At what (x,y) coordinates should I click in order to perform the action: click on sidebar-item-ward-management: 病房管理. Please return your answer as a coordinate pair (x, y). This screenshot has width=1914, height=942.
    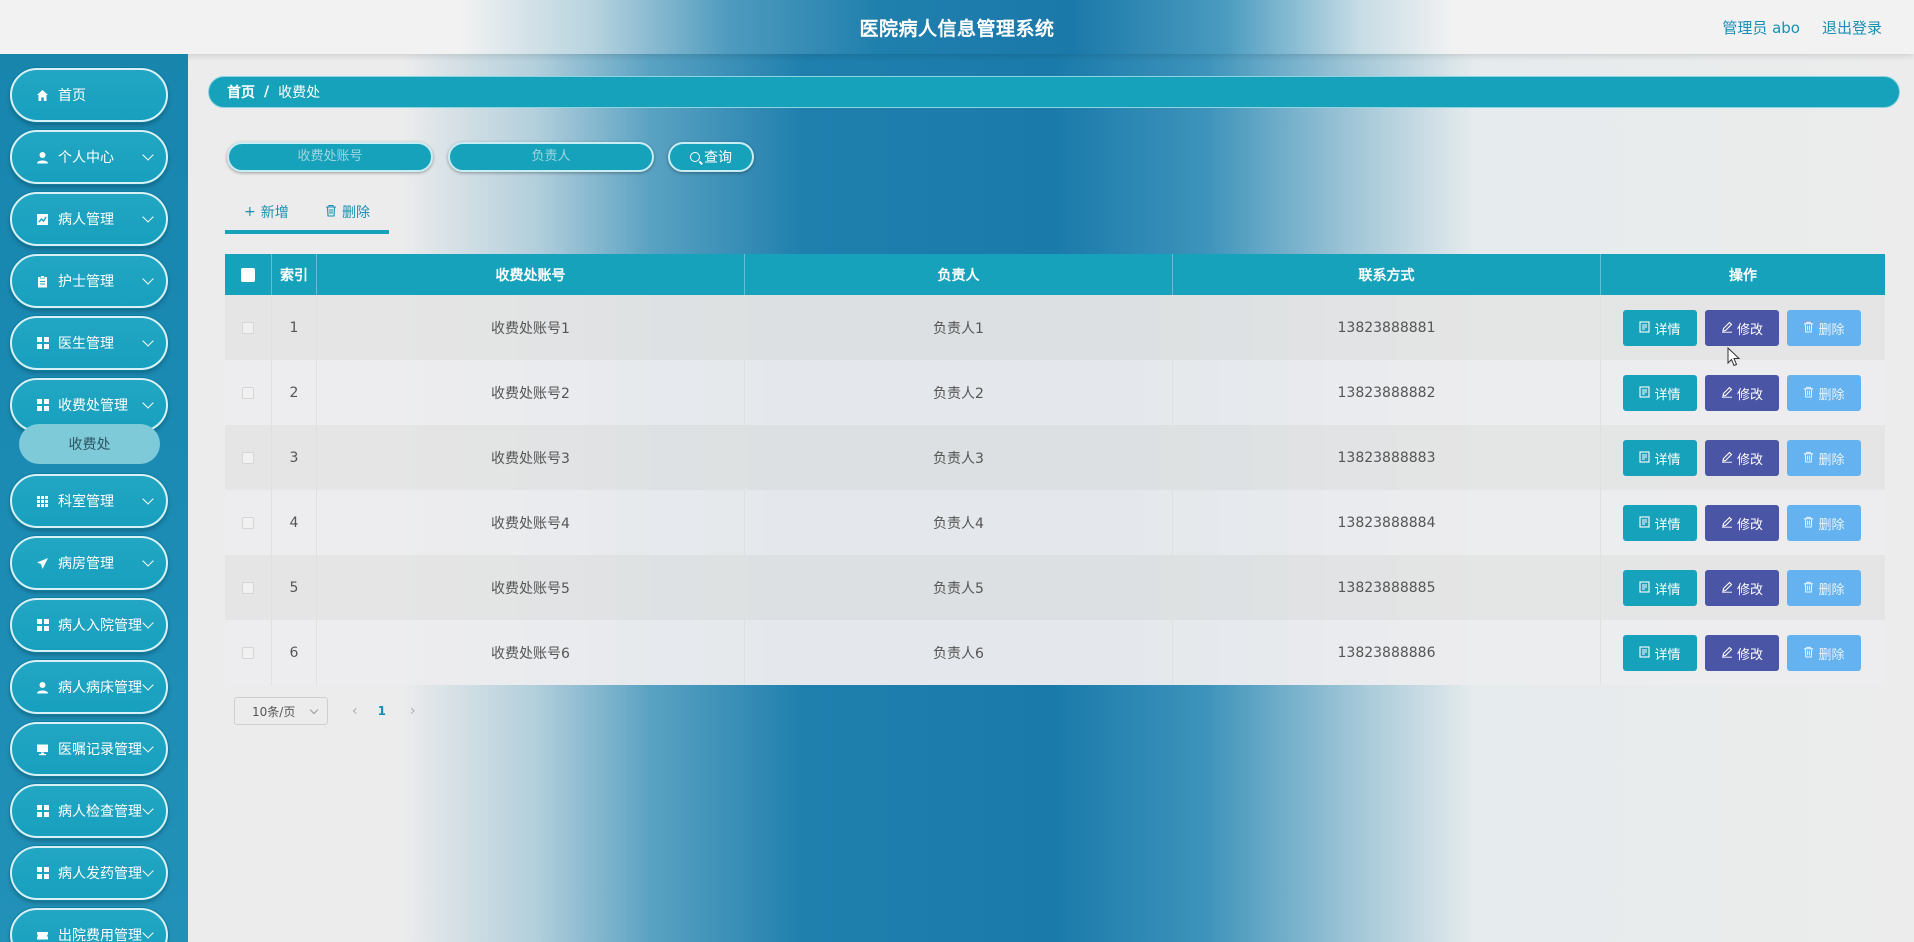
    Looking at the image, I should click on (89, 563).